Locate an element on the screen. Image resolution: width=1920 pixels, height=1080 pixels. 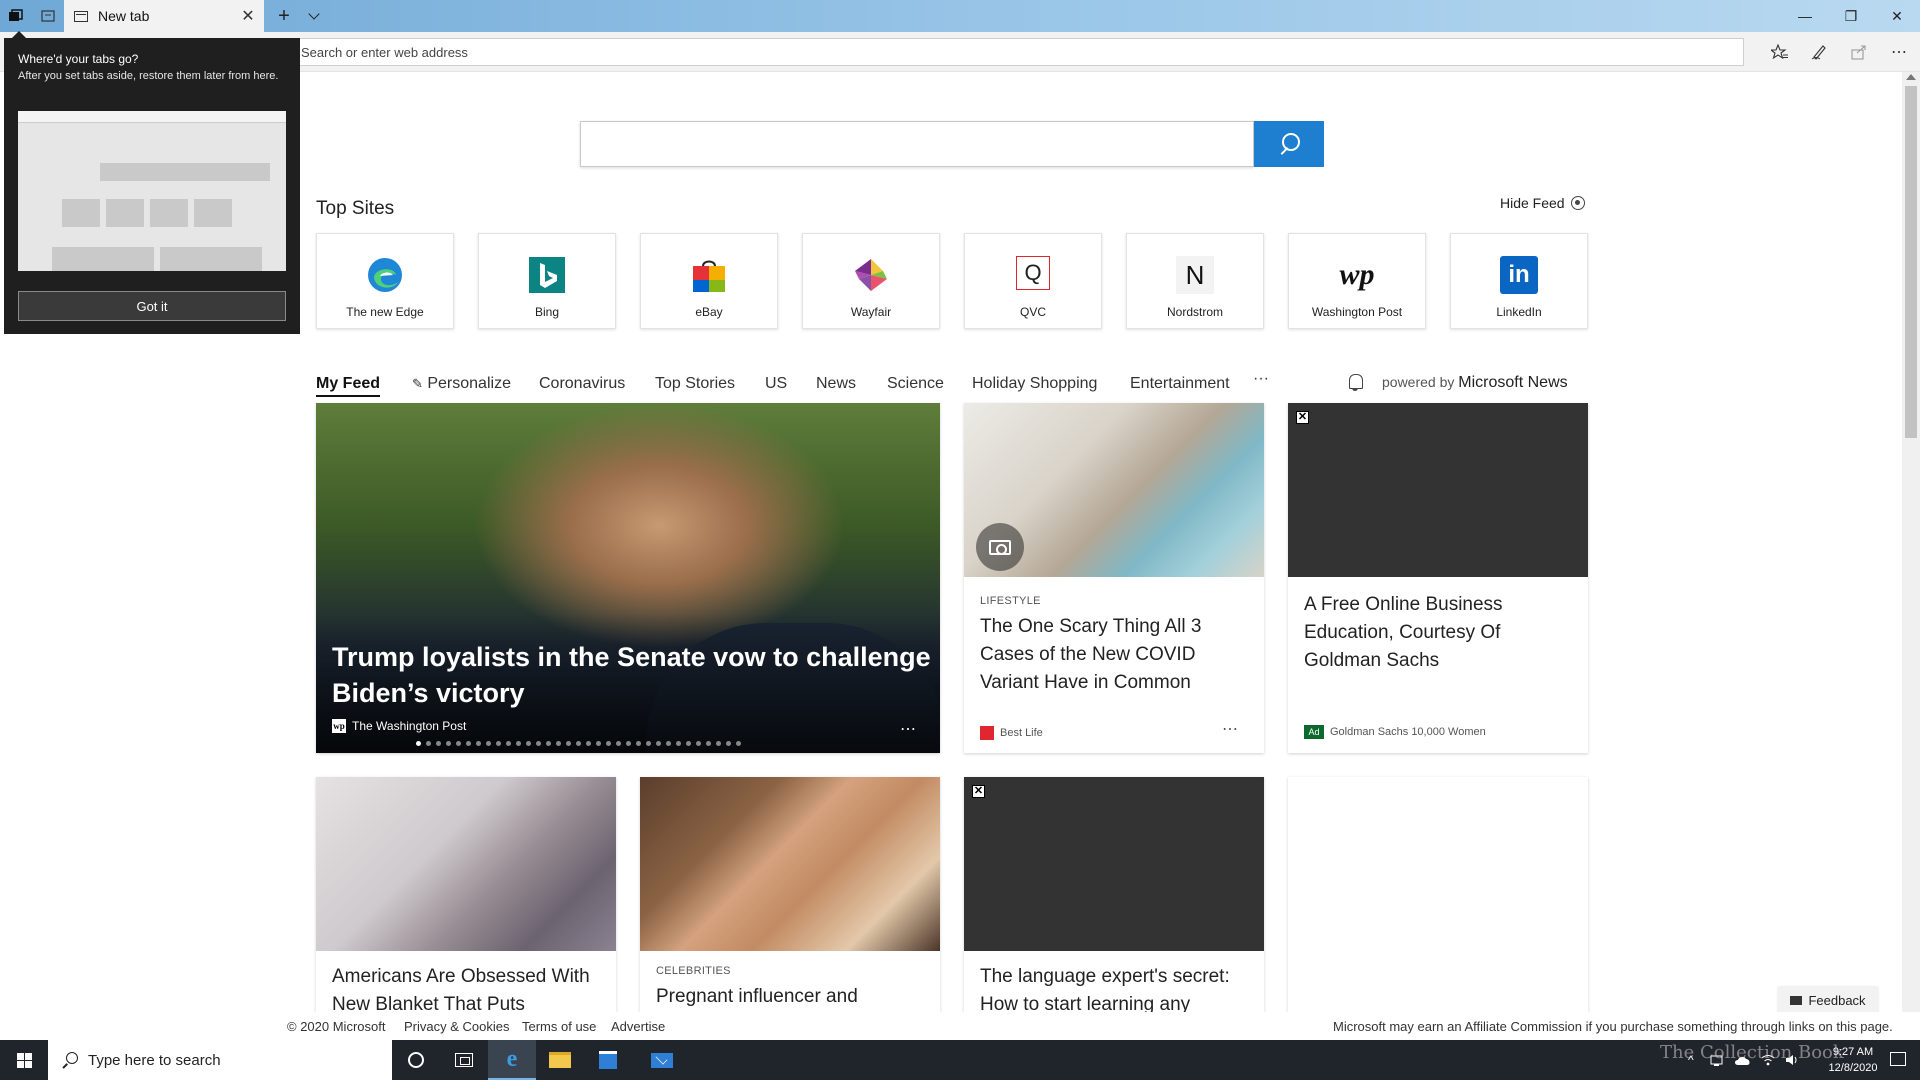
bell-icon is located at coordinates (1355, 382).